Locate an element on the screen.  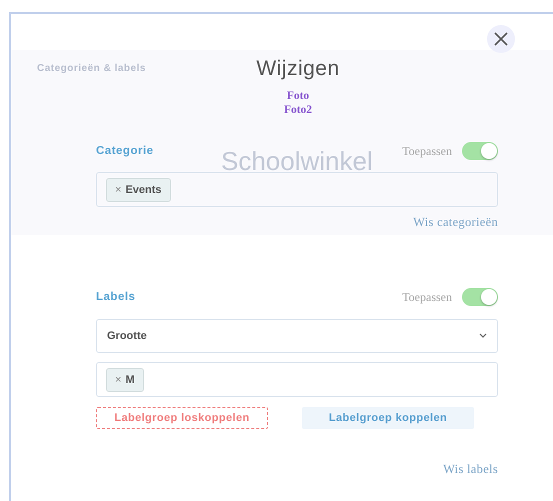
tag-chip: × M is located at coordinates (125, 380).